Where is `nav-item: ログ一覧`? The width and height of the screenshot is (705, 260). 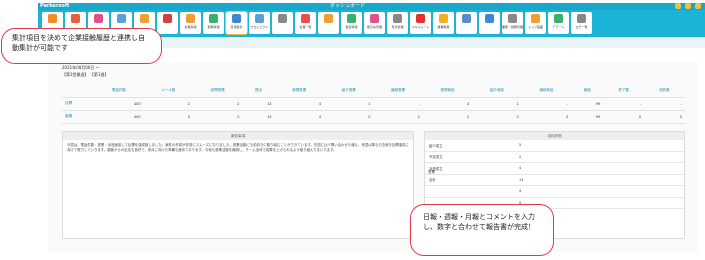
nav-item: ログ一覧 is located at coordinates (581, 23).